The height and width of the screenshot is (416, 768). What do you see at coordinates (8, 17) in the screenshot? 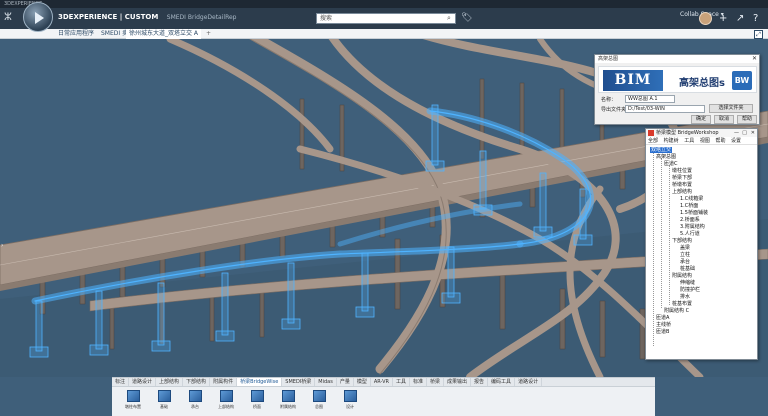
I see `ds-logo-icon: ⵣ` at bounding box center [8, 17].